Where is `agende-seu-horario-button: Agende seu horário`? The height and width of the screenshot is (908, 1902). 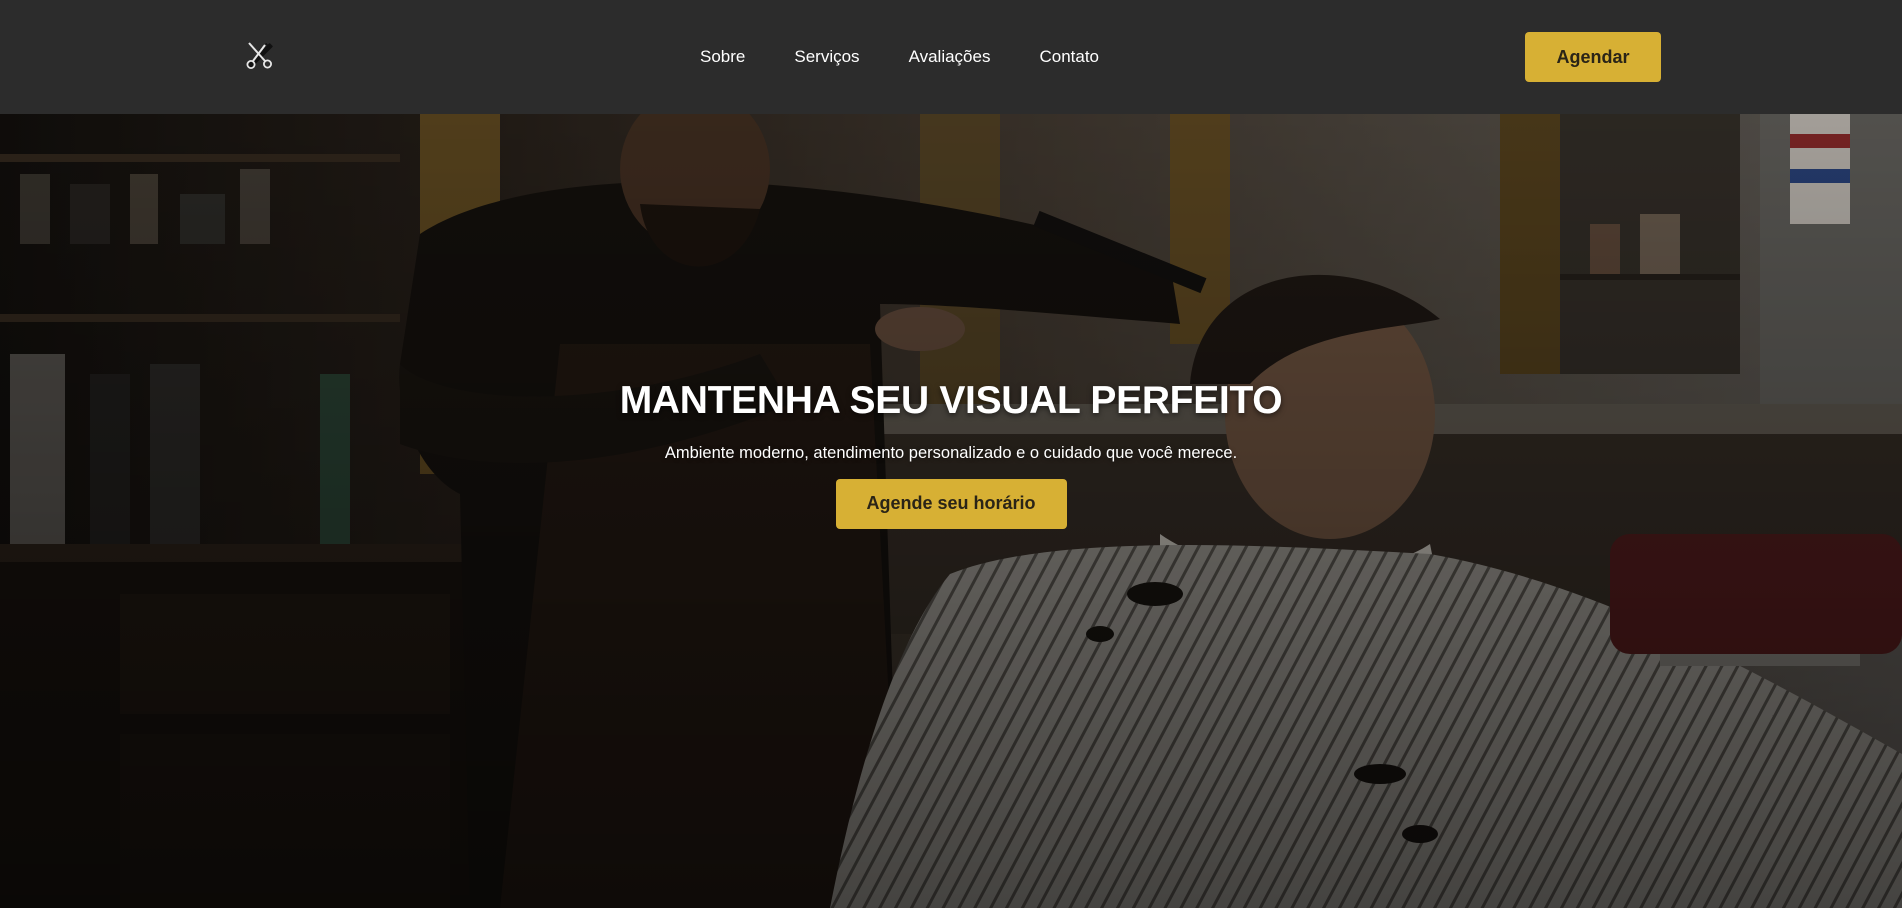
agende-seu-horario-button: Agende seu horário is located at coordinates (951, 503).